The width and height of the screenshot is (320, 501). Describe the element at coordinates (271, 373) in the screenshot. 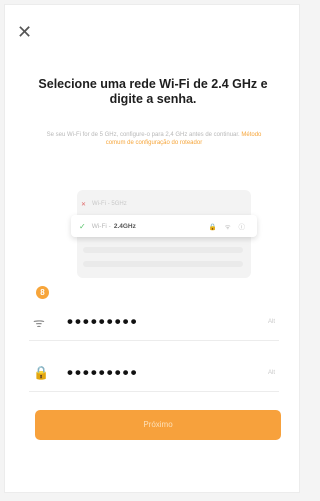

I see `password-field-hint: Alt` at that location.